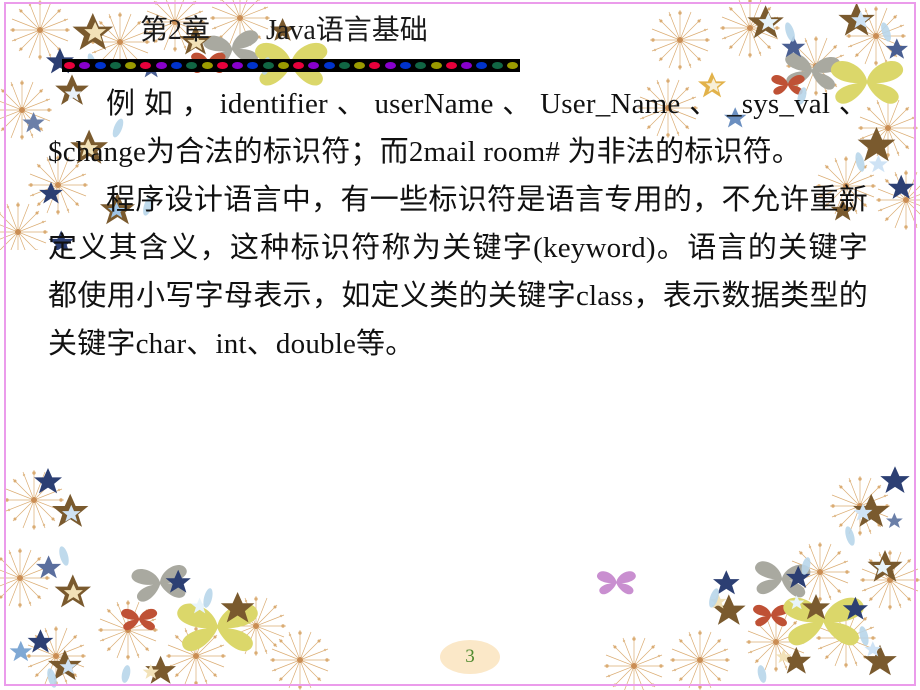 The image size is (920, 690). I want to click on butterfly-violet-bottom-right, so click(616, 583).